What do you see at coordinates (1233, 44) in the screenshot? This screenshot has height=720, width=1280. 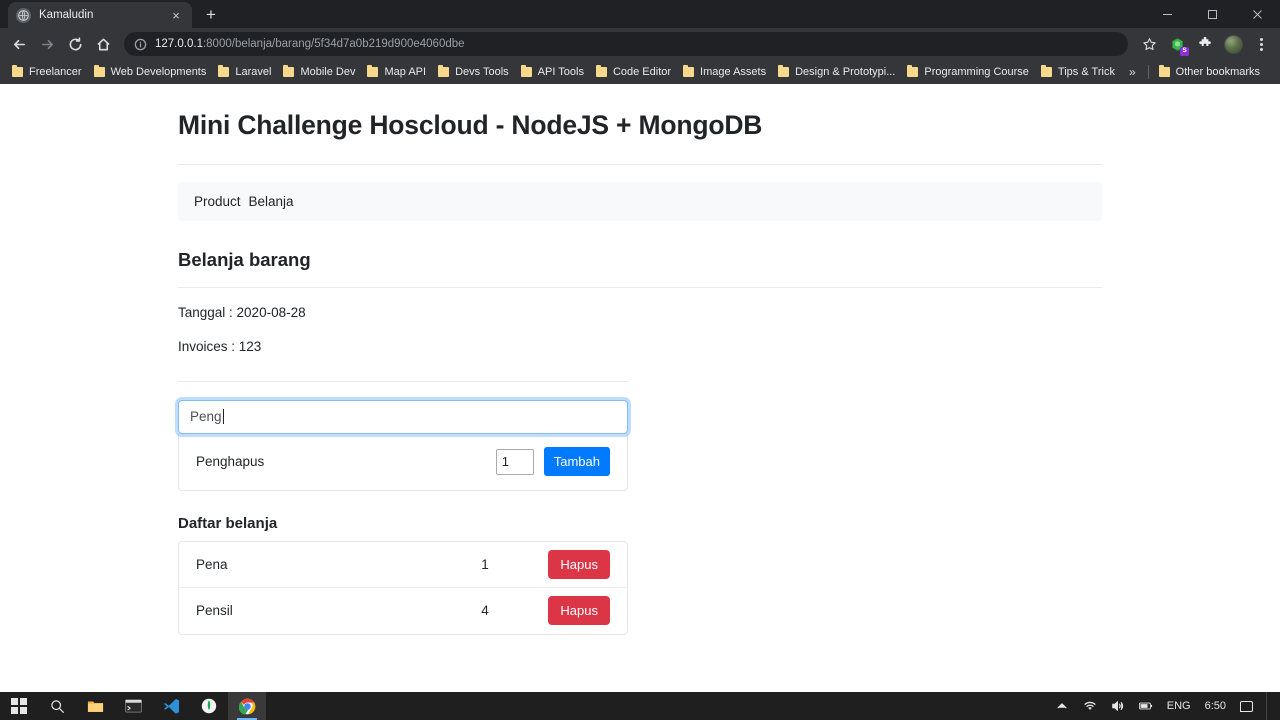 I see `avatar` at bounding box center [1233, 44].